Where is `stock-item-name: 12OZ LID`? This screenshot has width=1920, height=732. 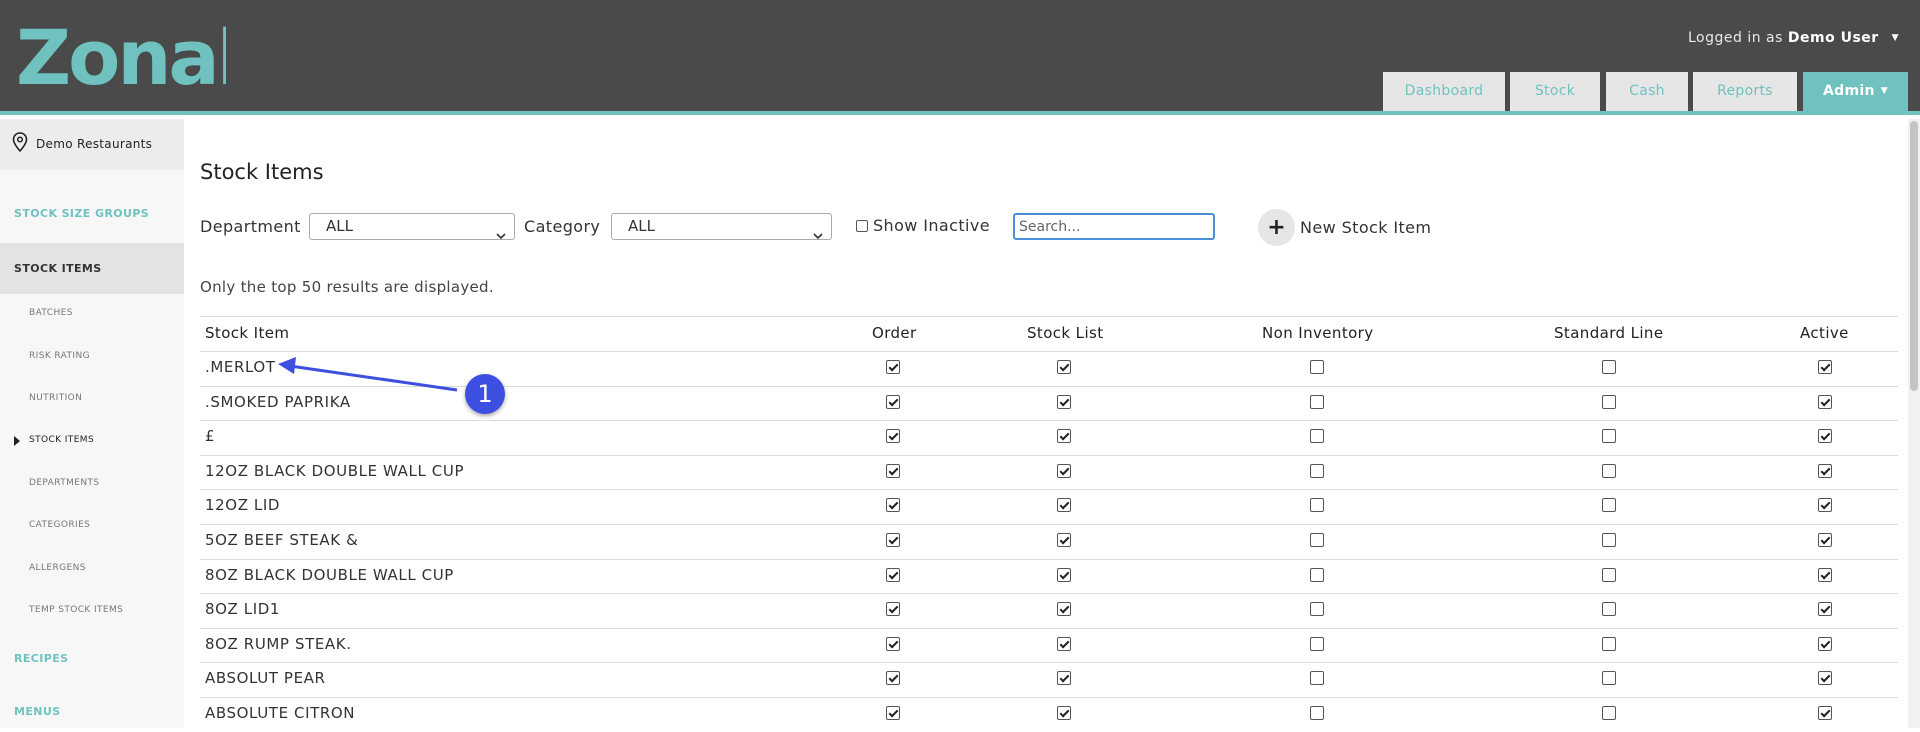
stock-item-name: 12OZ LID is located at coordinates (242, 505).